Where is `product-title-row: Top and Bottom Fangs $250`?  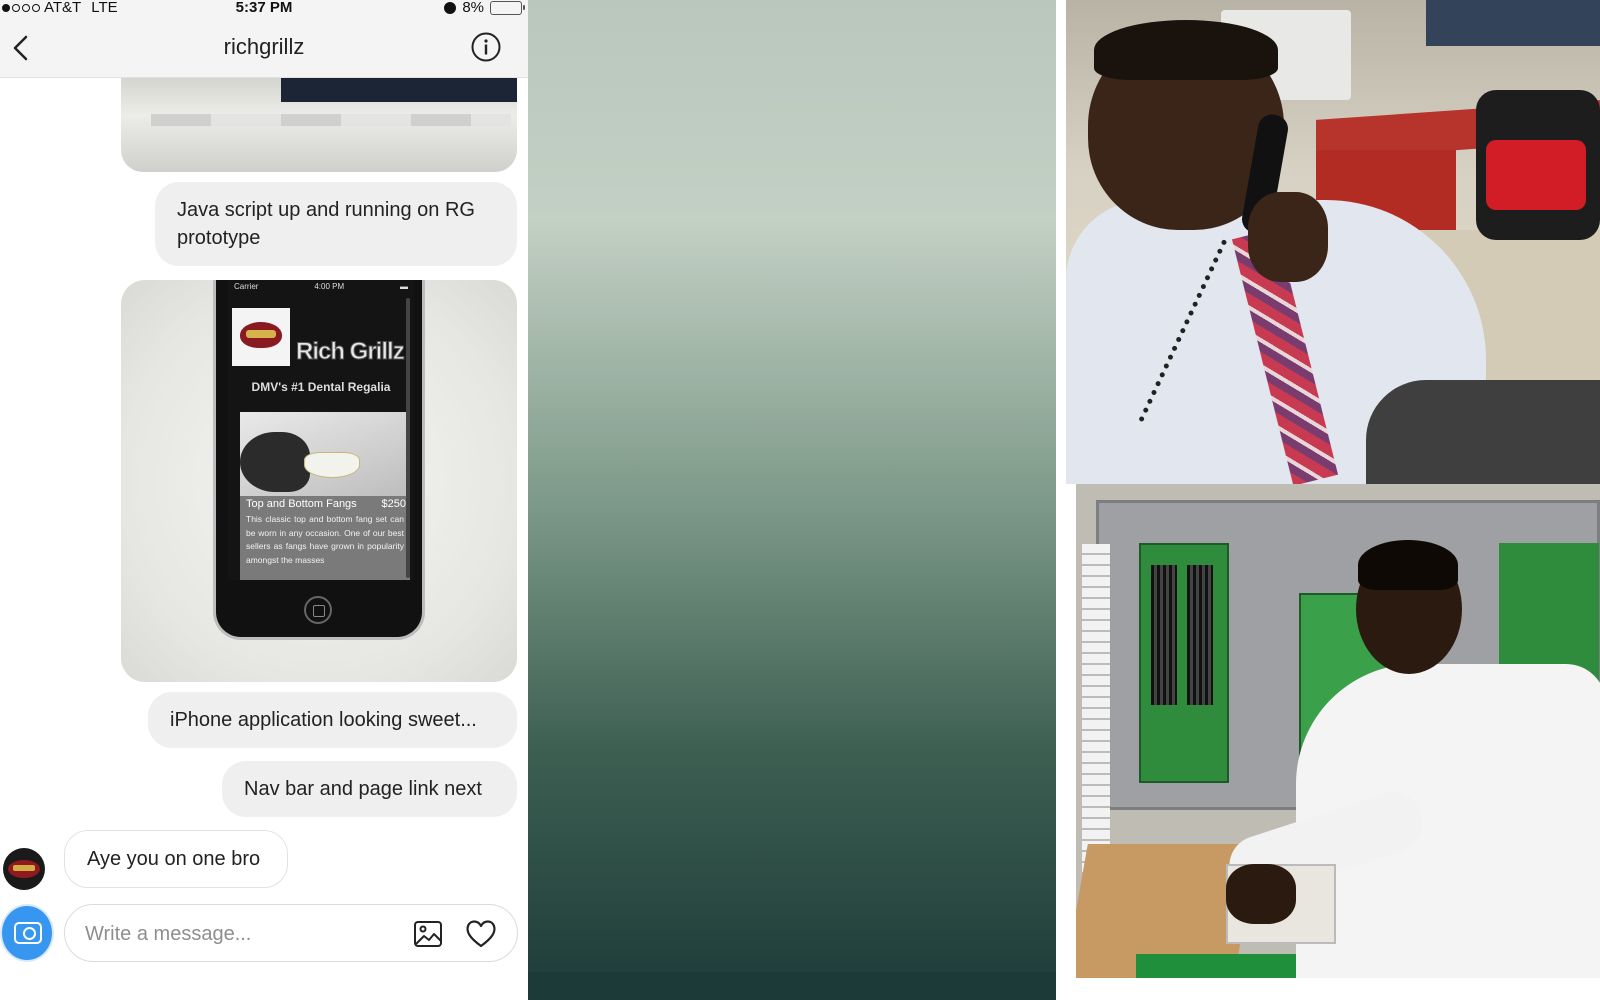 product-title-row: Top and Bottom Fangs $250 is located at coordinates (326, 504).